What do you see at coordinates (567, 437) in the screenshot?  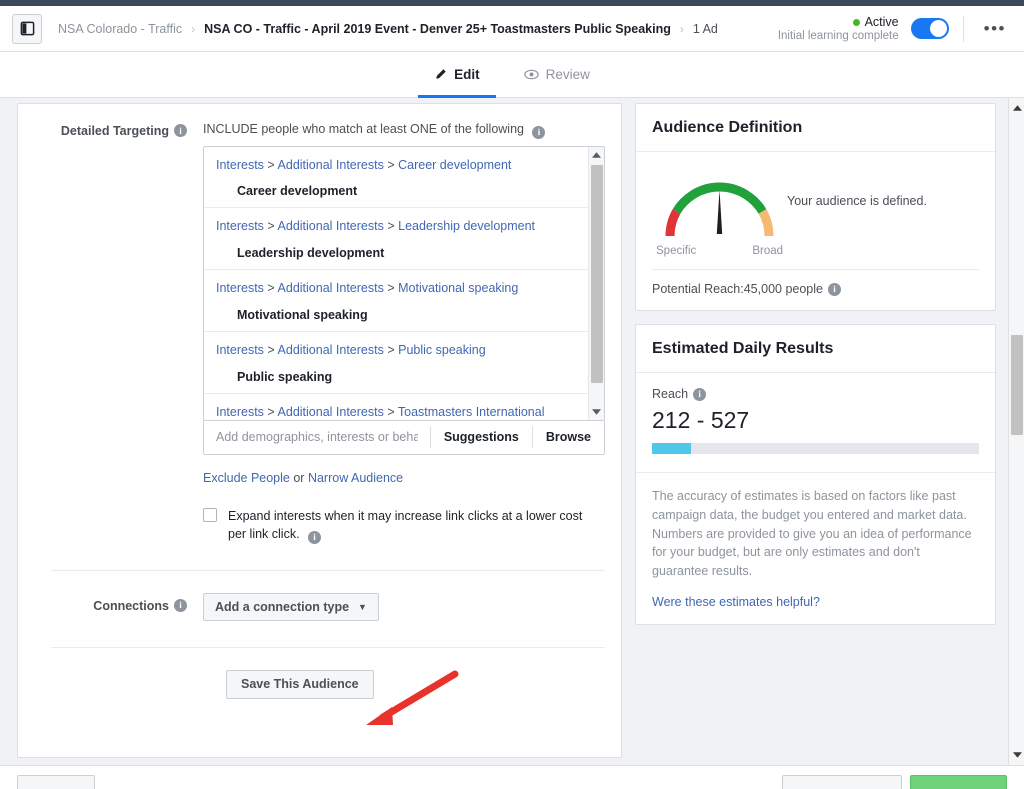 I see `browse-button: Browse` at bounding box center [567, 437].